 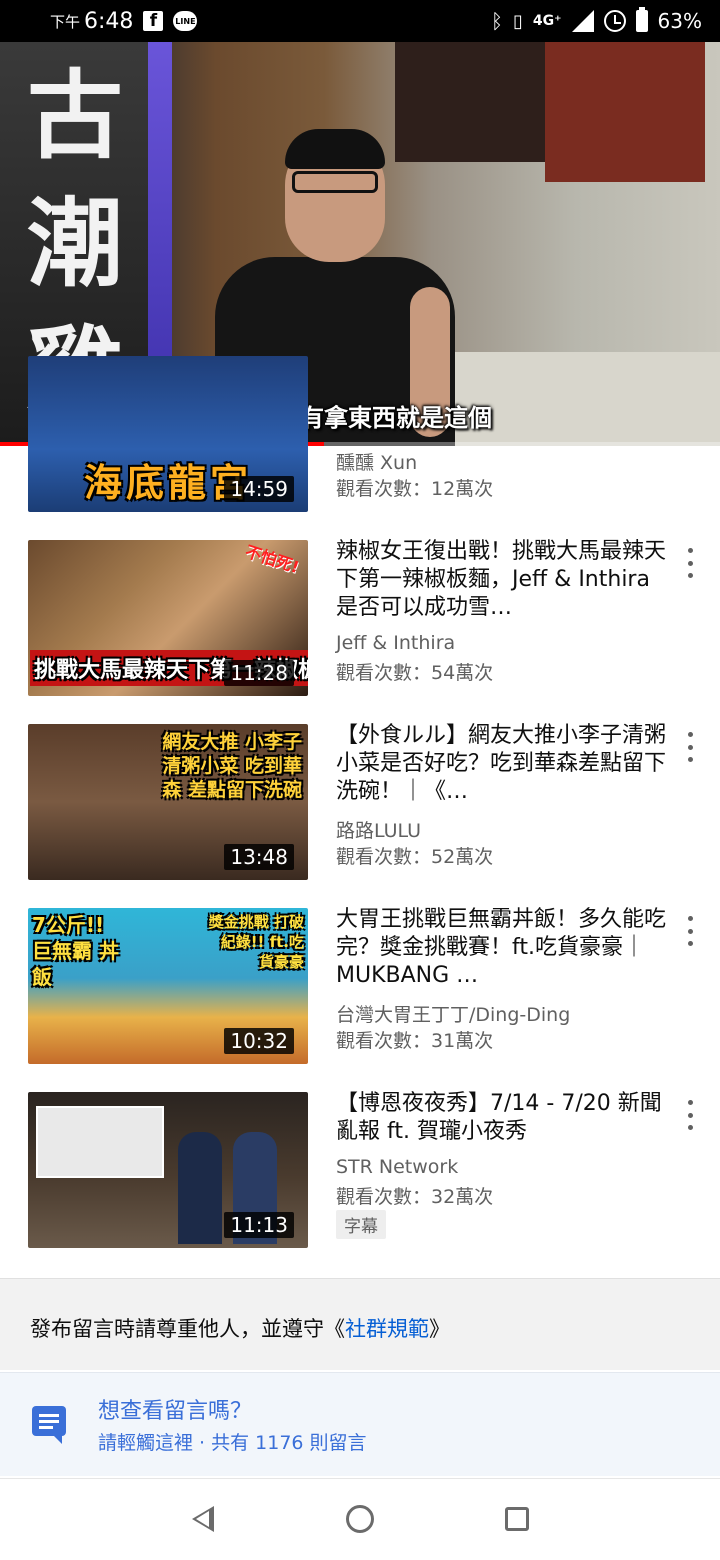 I want to click on video-views: 觀看次數：12萬次, so click(x=415, y=489).